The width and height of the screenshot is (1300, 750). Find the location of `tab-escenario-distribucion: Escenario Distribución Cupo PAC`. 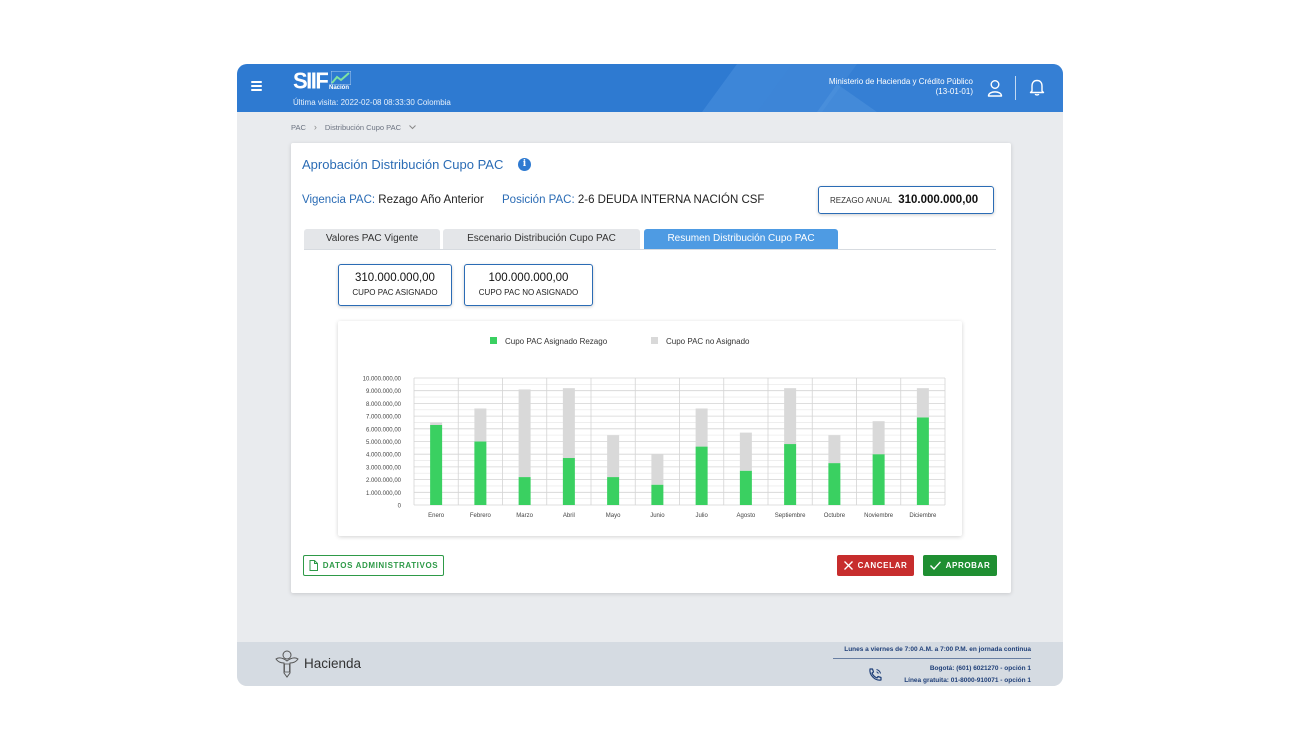

tab-escenario-distribucion: Escenario Distribución Cupo PAC is located at coordinates (541, 239).